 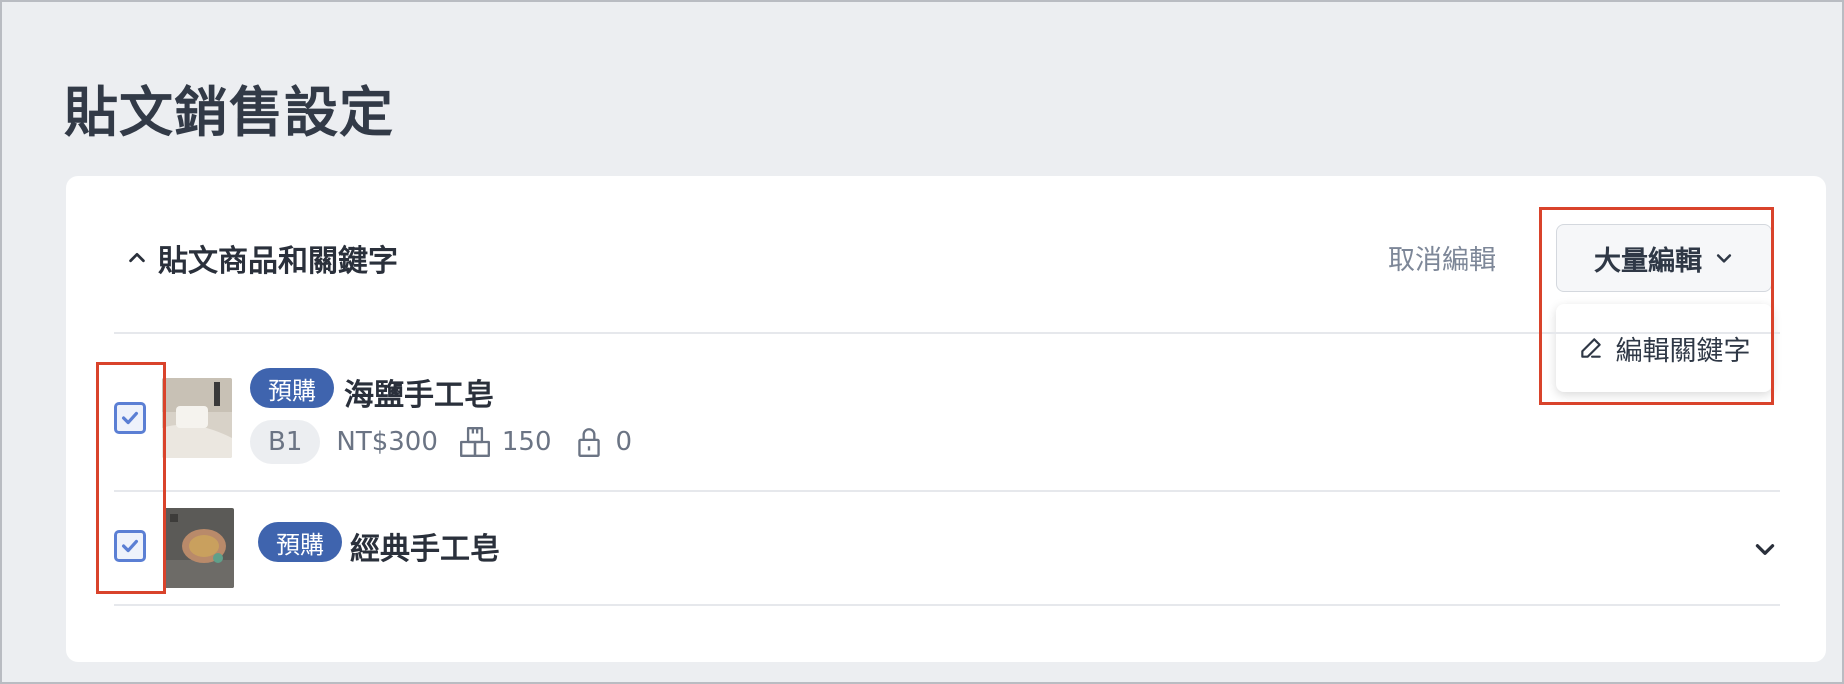 I want to click on page-title: 貼文銷售設定, so click(x=229, y=112).